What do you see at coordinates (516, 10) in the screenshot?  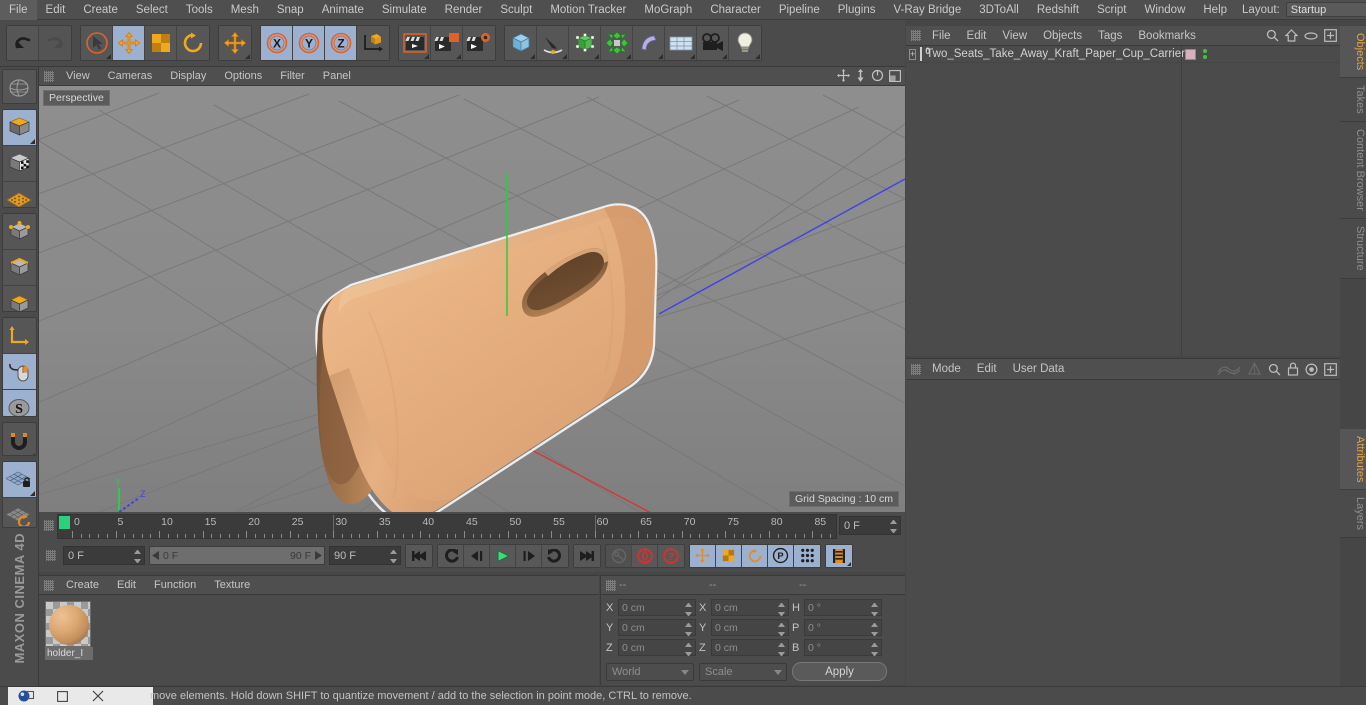 I see `menu-sculpt: Sculpt` at bounding box center [516, 10].